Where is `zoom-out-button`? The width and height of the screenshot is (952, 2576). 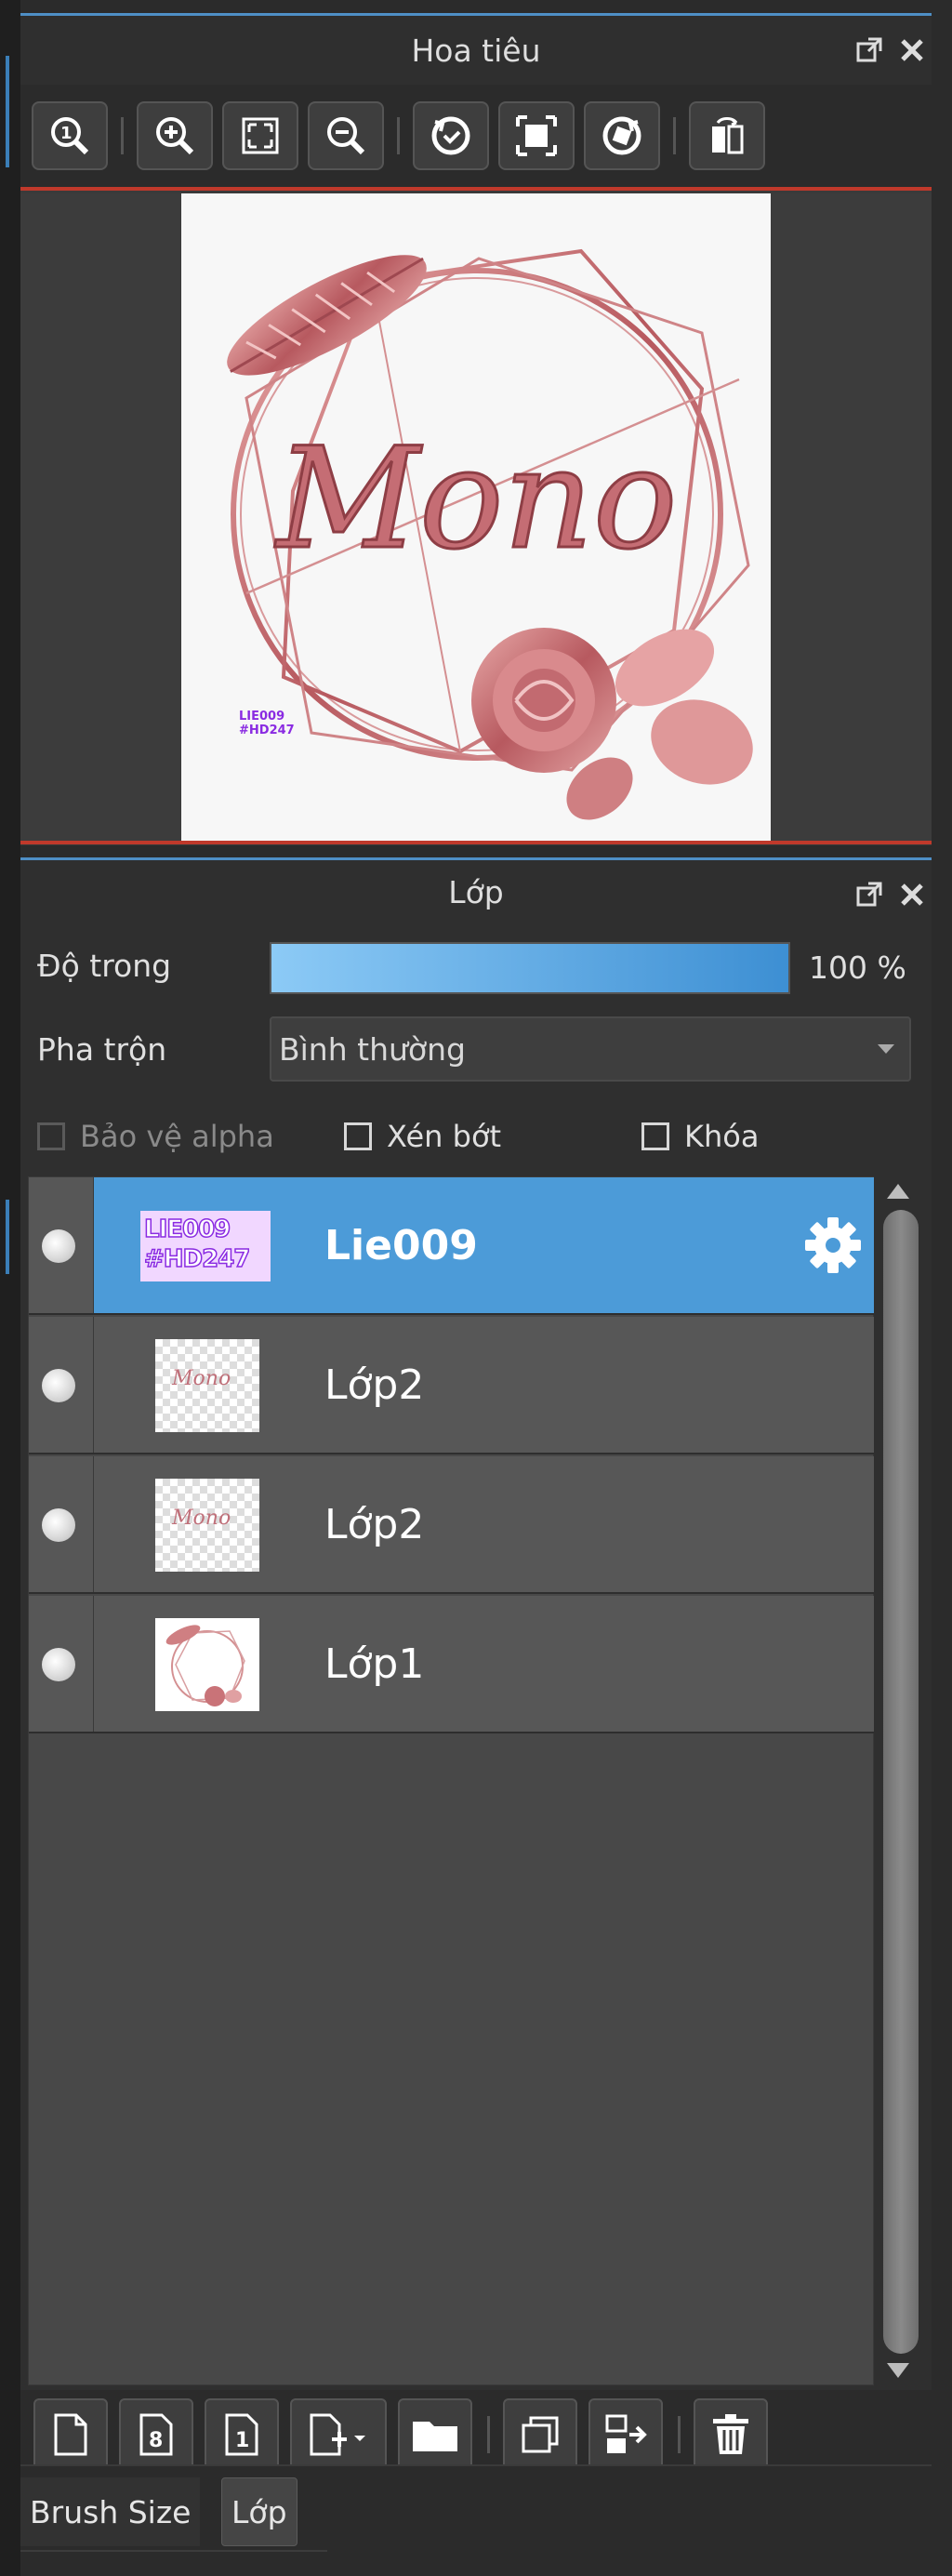 zoom-out-button is located at coordinates (346, 135).